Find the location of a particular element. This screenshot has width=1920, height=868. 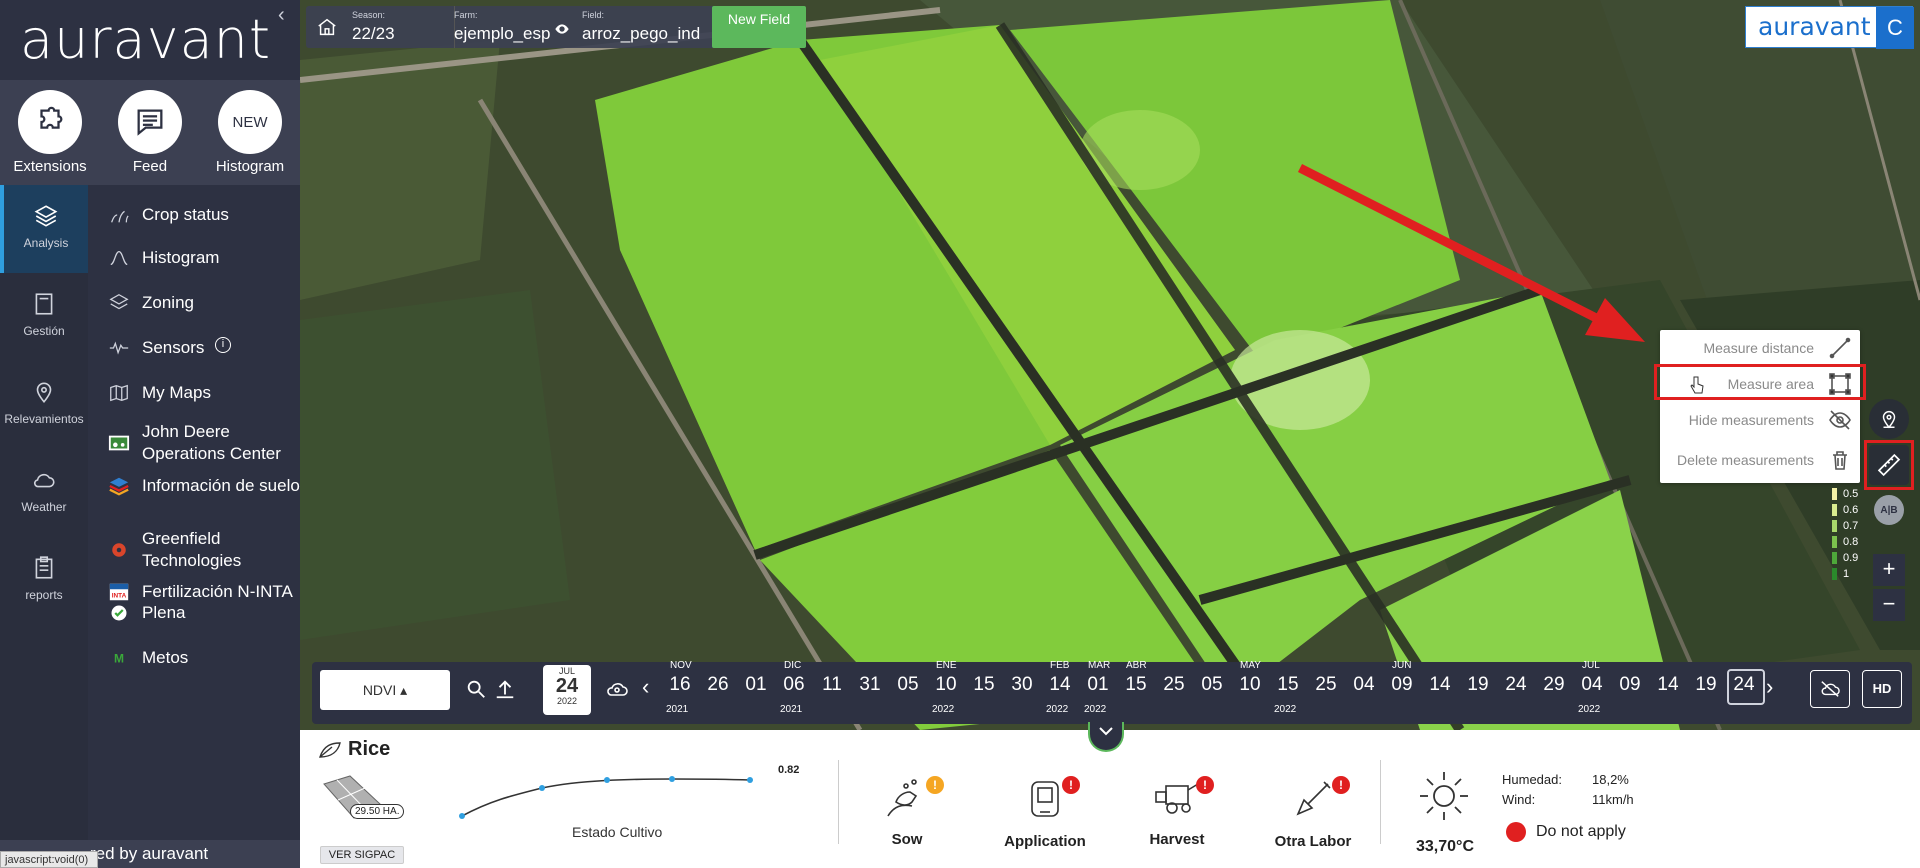

compare-ab-button: A|B is located at coordinates (1889, 510).